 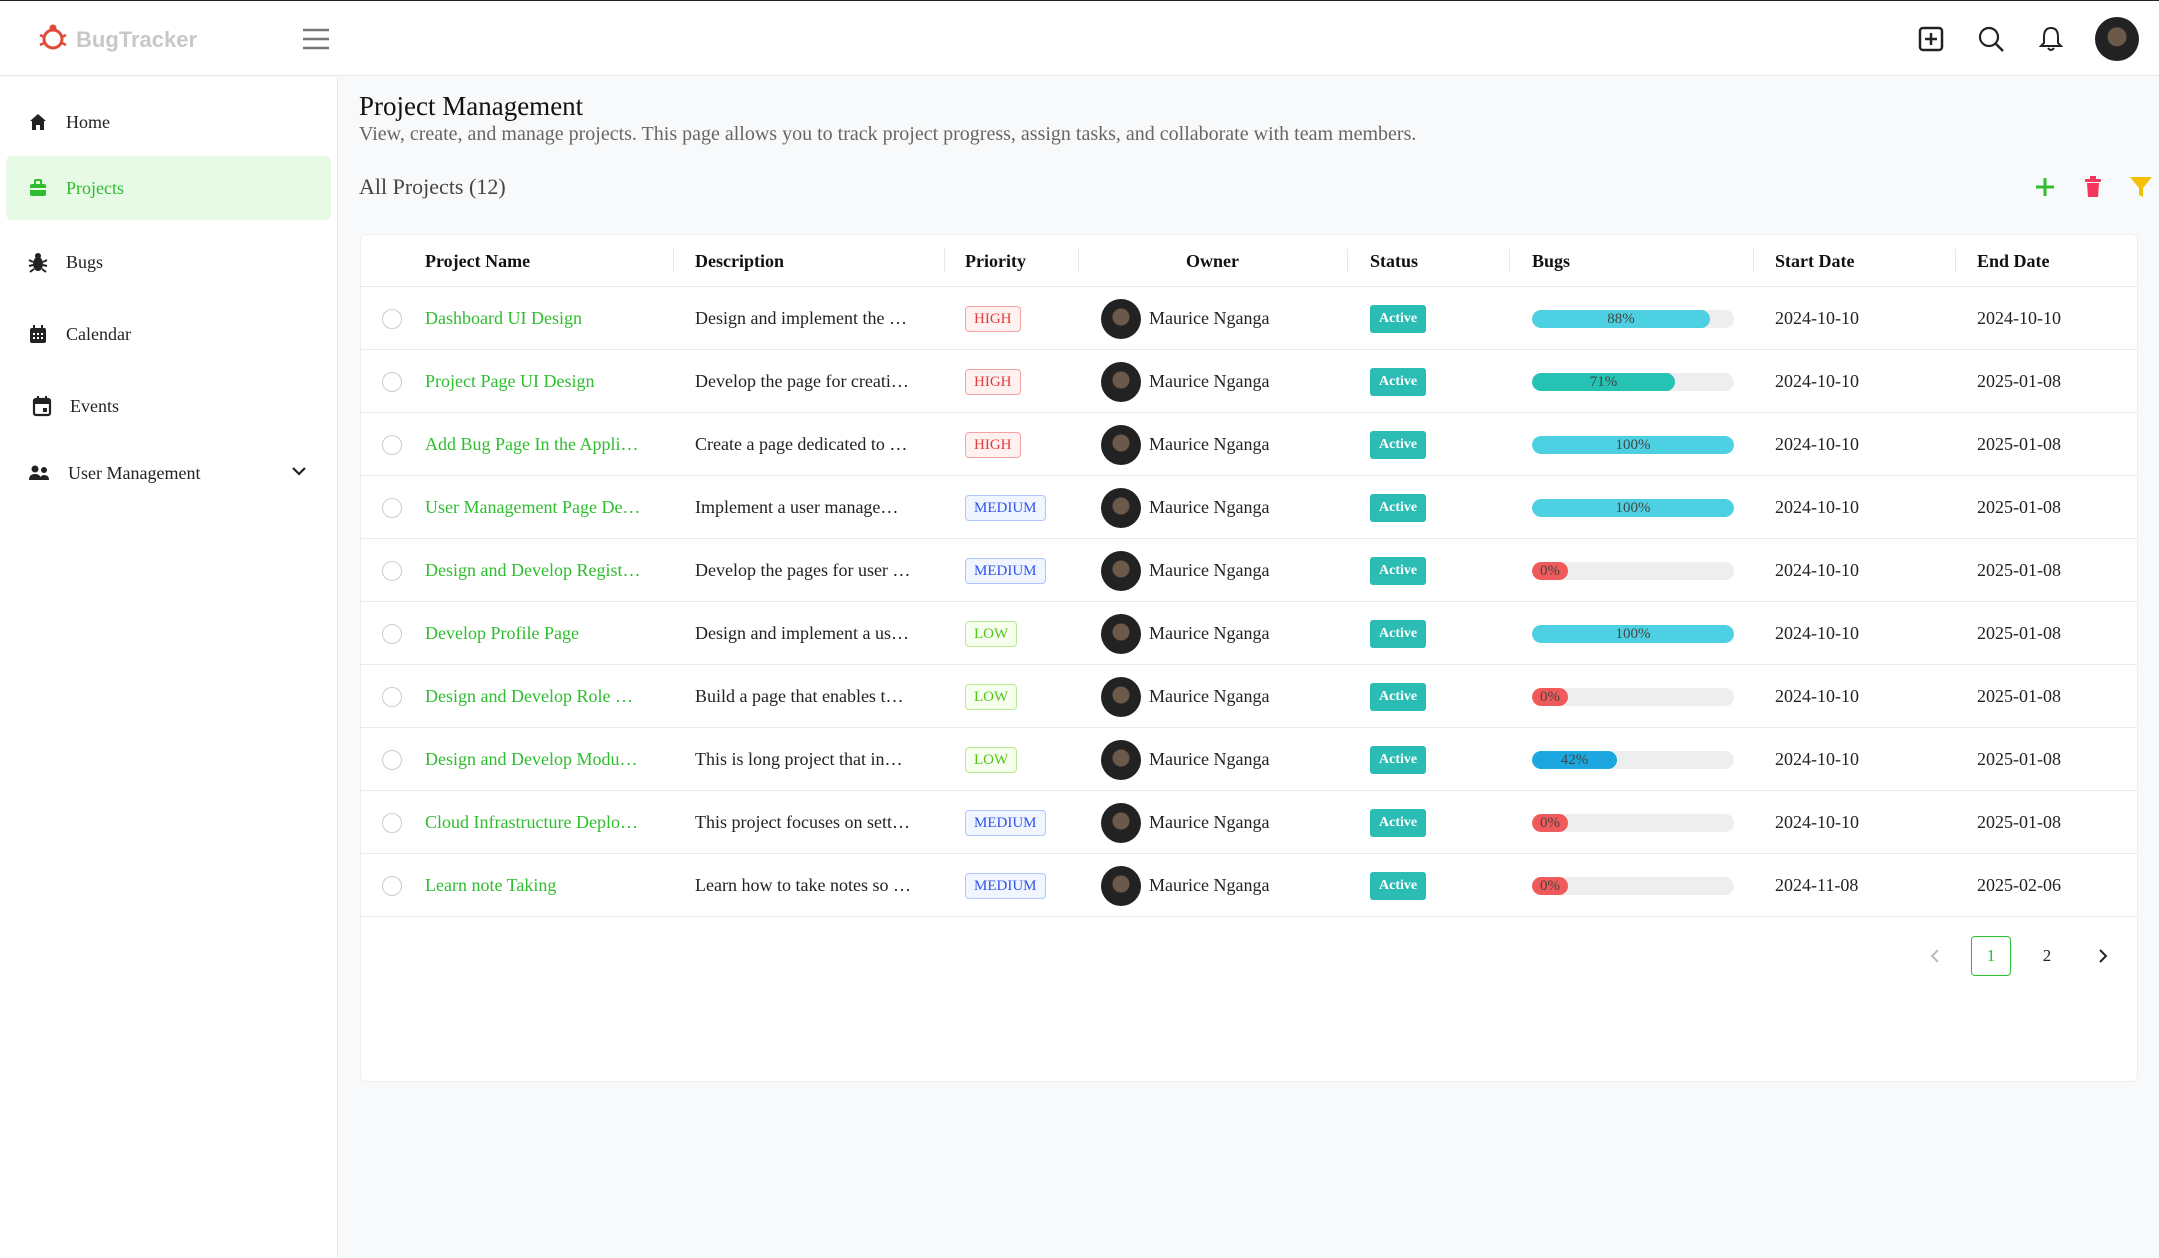 I want to click on projects-count: All Projects (12), so click(x=432, y=186).